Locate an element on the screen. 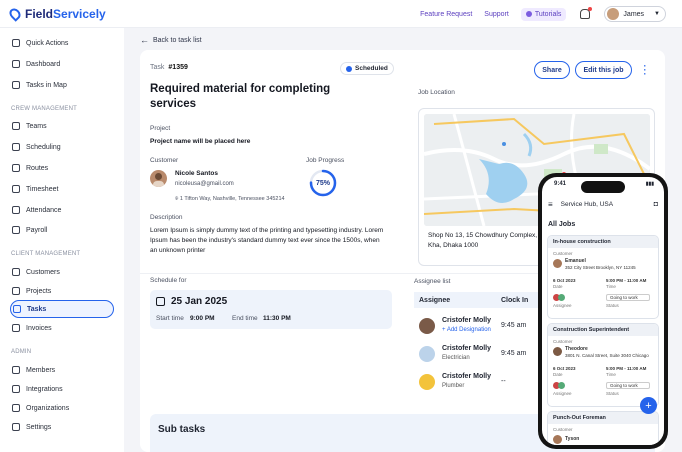 This screenshot has width=682, height=452. sidebar-item-organizations: Organizations is located at coordinates (62, 408).